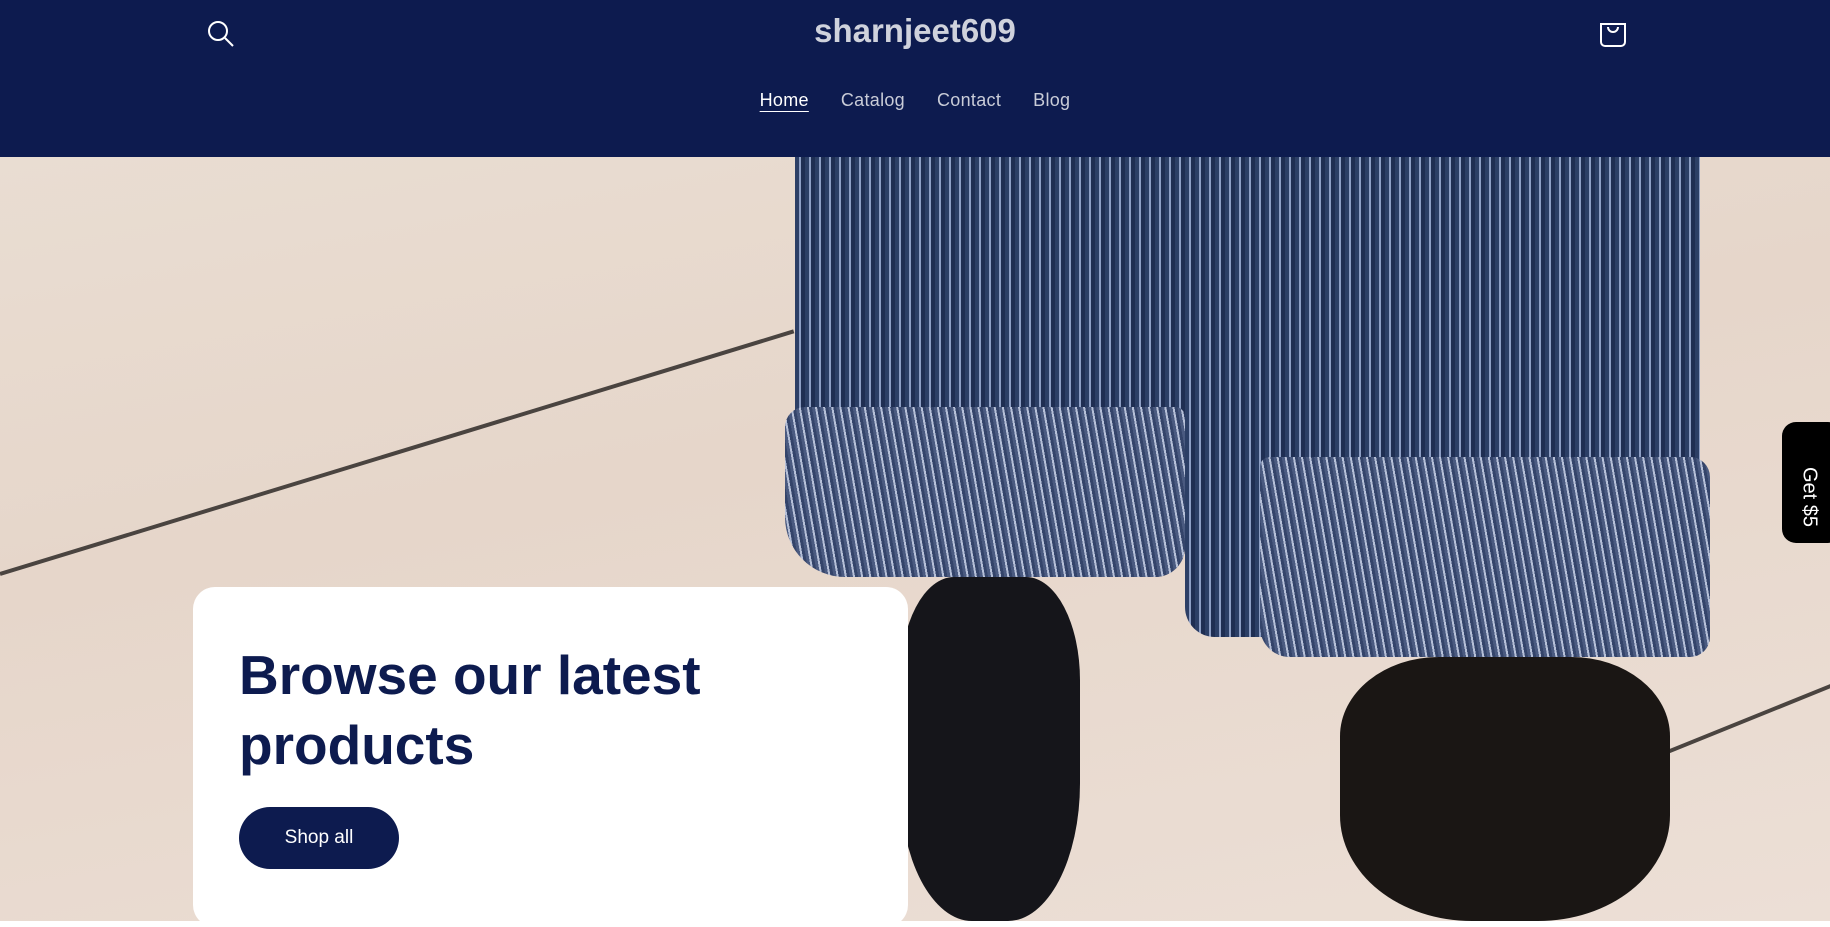 This screenshot has height=927, width=1830. Describe the element at coordinates (784, 100) in the screenshot. I see `nav-home: Home` at that location.